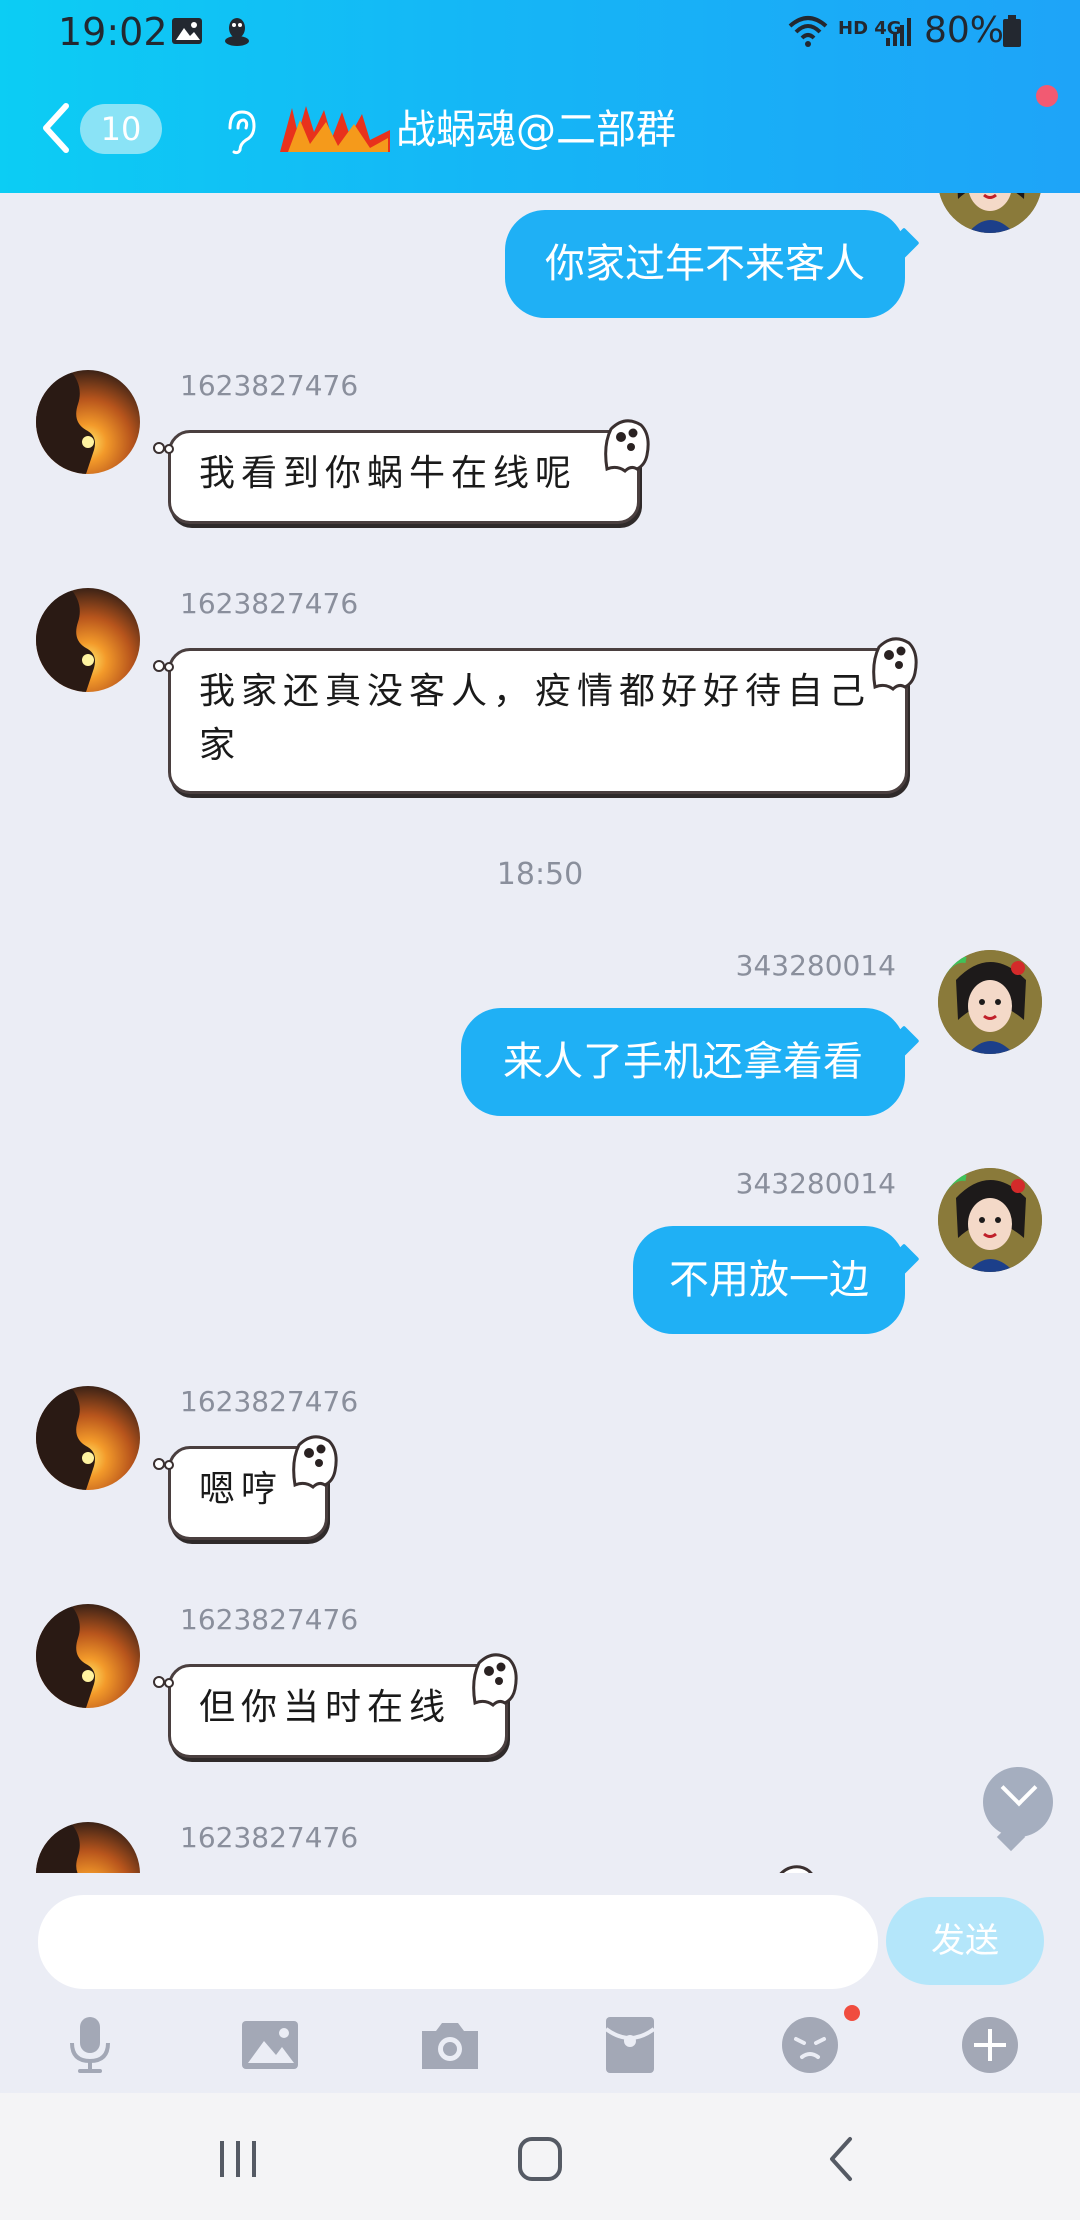 This screenshot has width=1080, height=2220. Describe the element at coordinates (58, 128) in the screenshot. I see `back-chevron-icon` at that location.